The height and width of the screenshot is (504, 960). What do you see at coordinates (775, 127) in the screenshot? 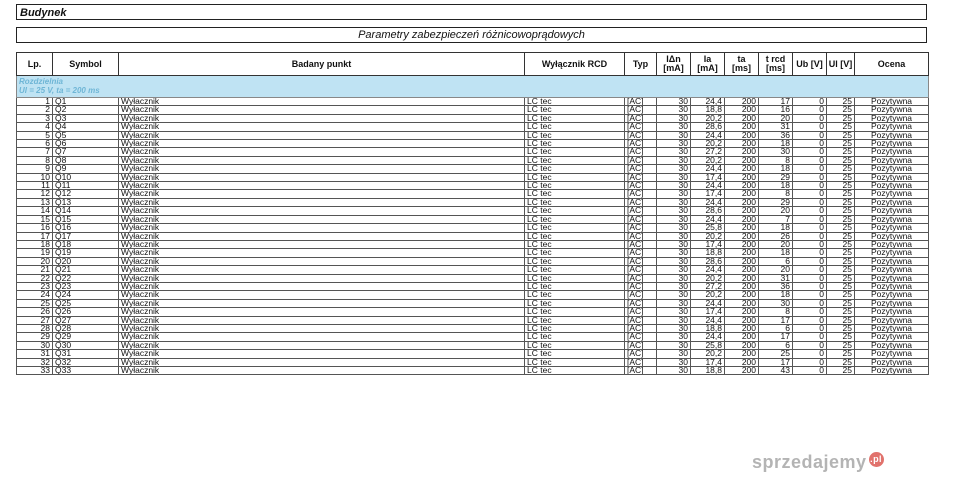
I see `cell-trcd: 31` at bounding box center [775, 127].